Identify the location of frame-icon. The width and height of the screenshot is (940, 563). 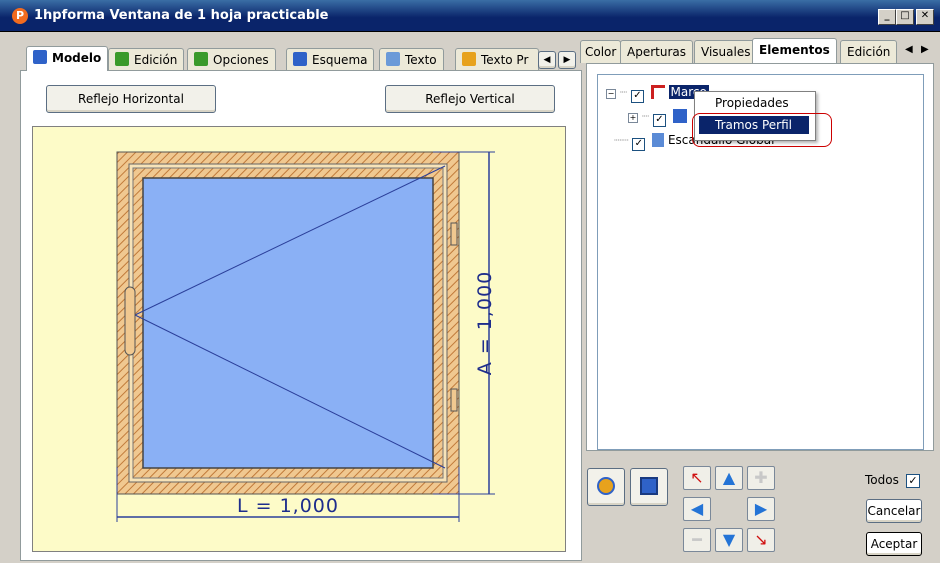
(657, 92).